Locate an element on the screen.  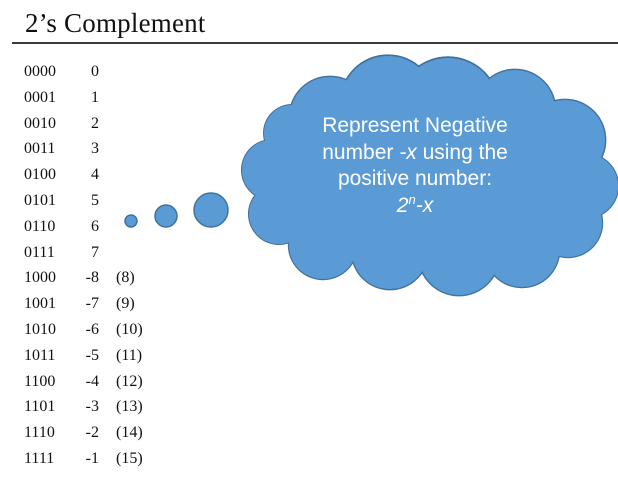
formula-rest: -x is located at coordinates (424, 205).